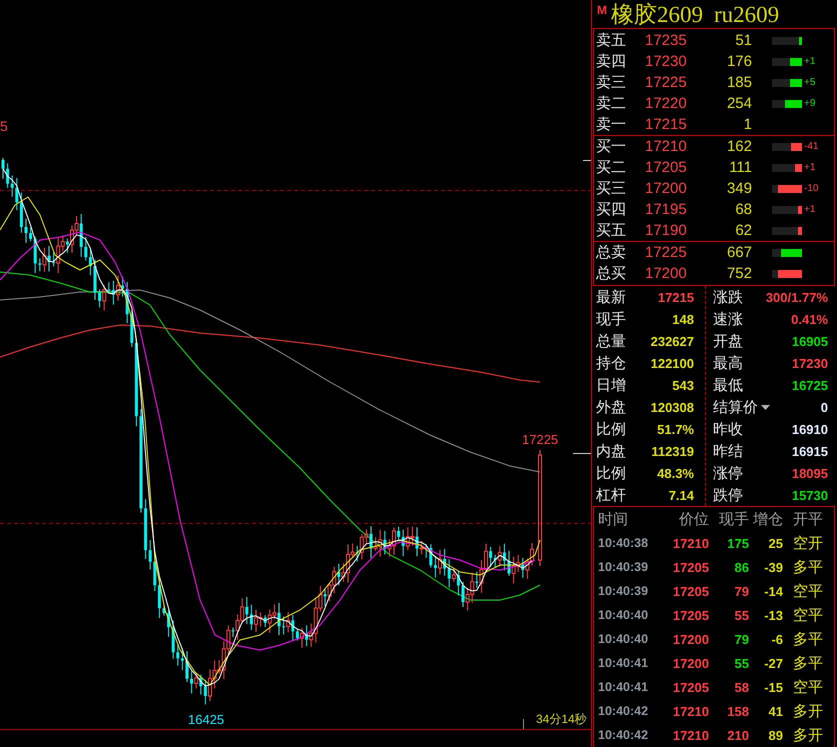  Describe the element at coordinates (775, 543) in the screenshot. I see `position-change: 25` at that location.